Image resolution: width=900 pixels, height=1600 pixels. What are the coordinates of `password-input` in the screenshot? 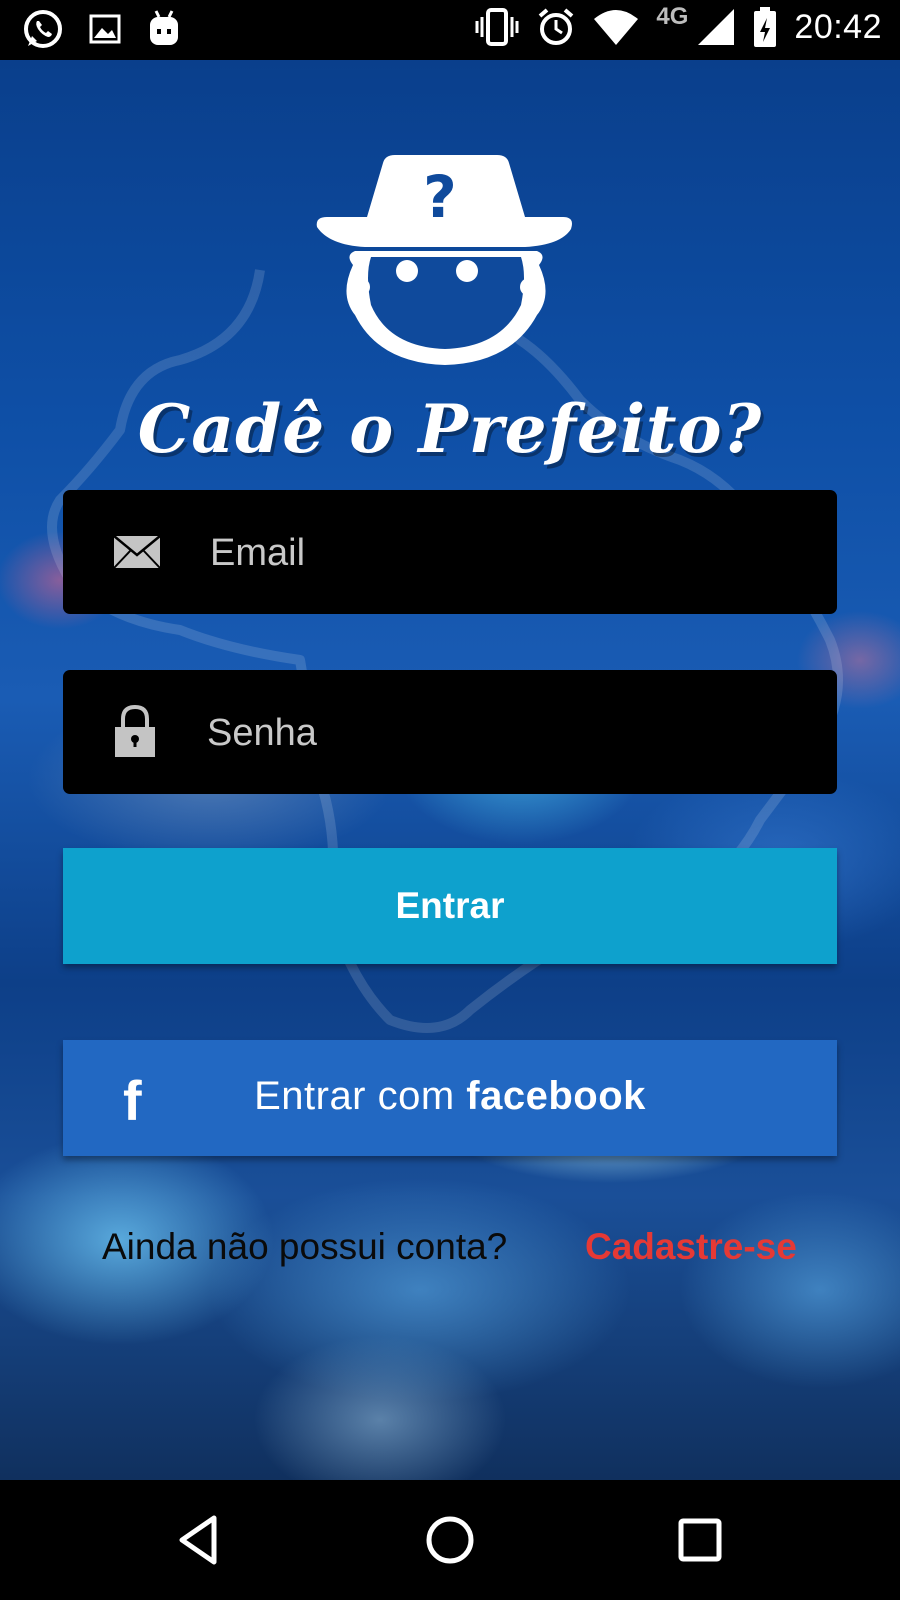 It's located at (507, 733).